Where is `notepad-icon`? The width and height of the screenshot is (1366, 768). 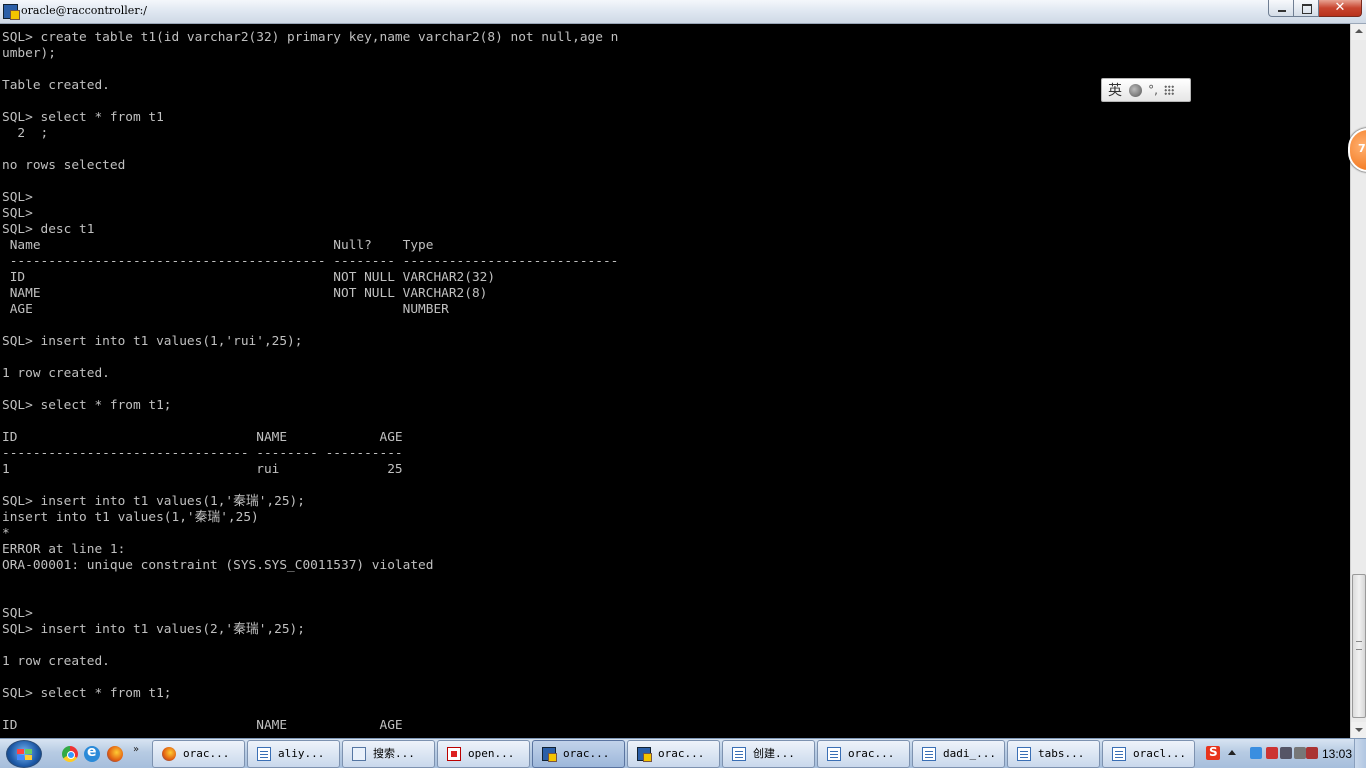
notepad-icon is located at coordinates (359, 754).